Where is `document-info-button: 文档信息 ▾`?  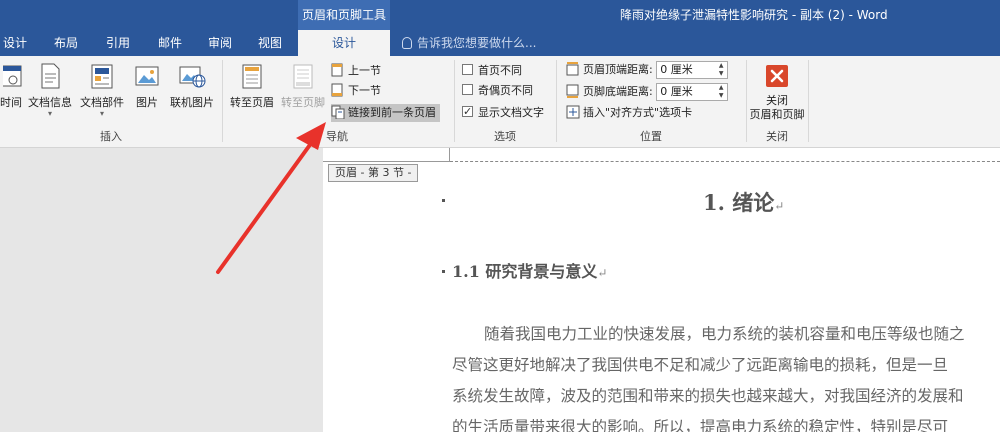 document-info-button: 文档信息 ▾ is located at coordinates (50, 90).